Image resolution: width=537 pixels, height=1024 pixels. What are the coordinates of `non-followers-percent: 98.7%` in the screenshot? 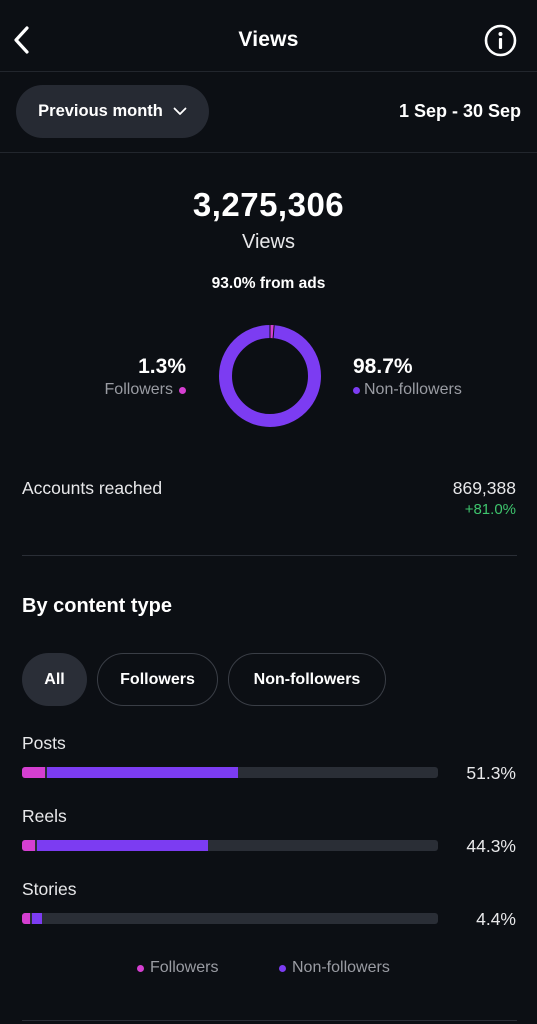 It's located at (383, 366).